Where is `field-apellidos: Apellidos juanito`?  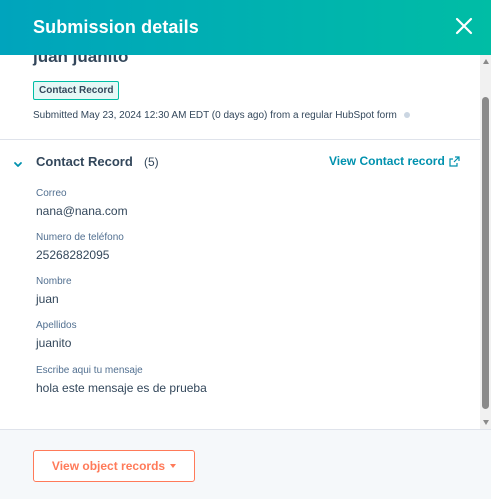
field-apellidos: Apellidos juanito is located at coordinates (56, 335).